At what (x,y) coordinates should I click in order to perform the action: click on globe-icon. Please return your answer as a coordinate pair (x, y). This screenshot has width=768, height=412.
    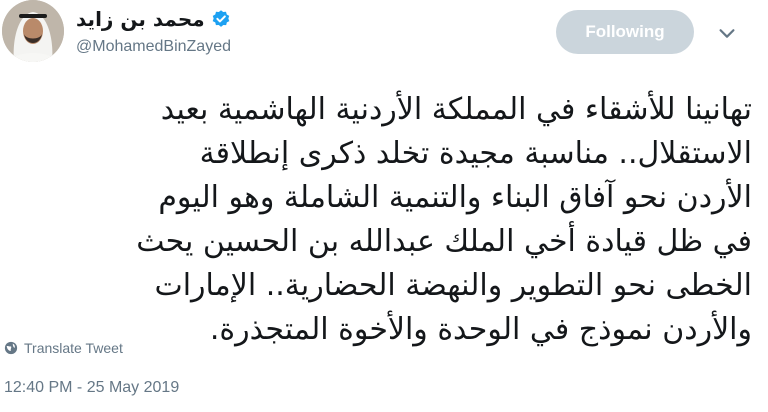
    Looking at the image, I should click on (11, 348).